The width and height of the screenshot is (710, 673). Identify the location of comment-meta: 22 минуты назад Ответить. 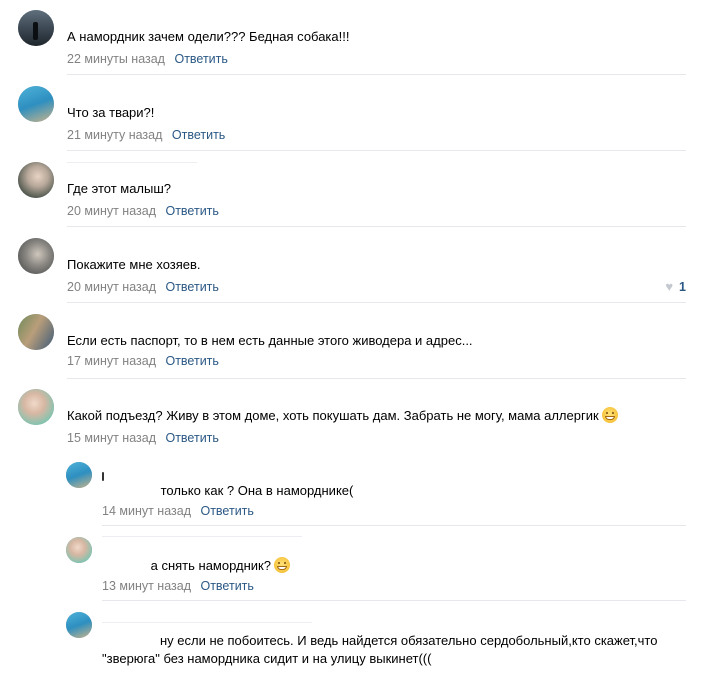
(147, 59).